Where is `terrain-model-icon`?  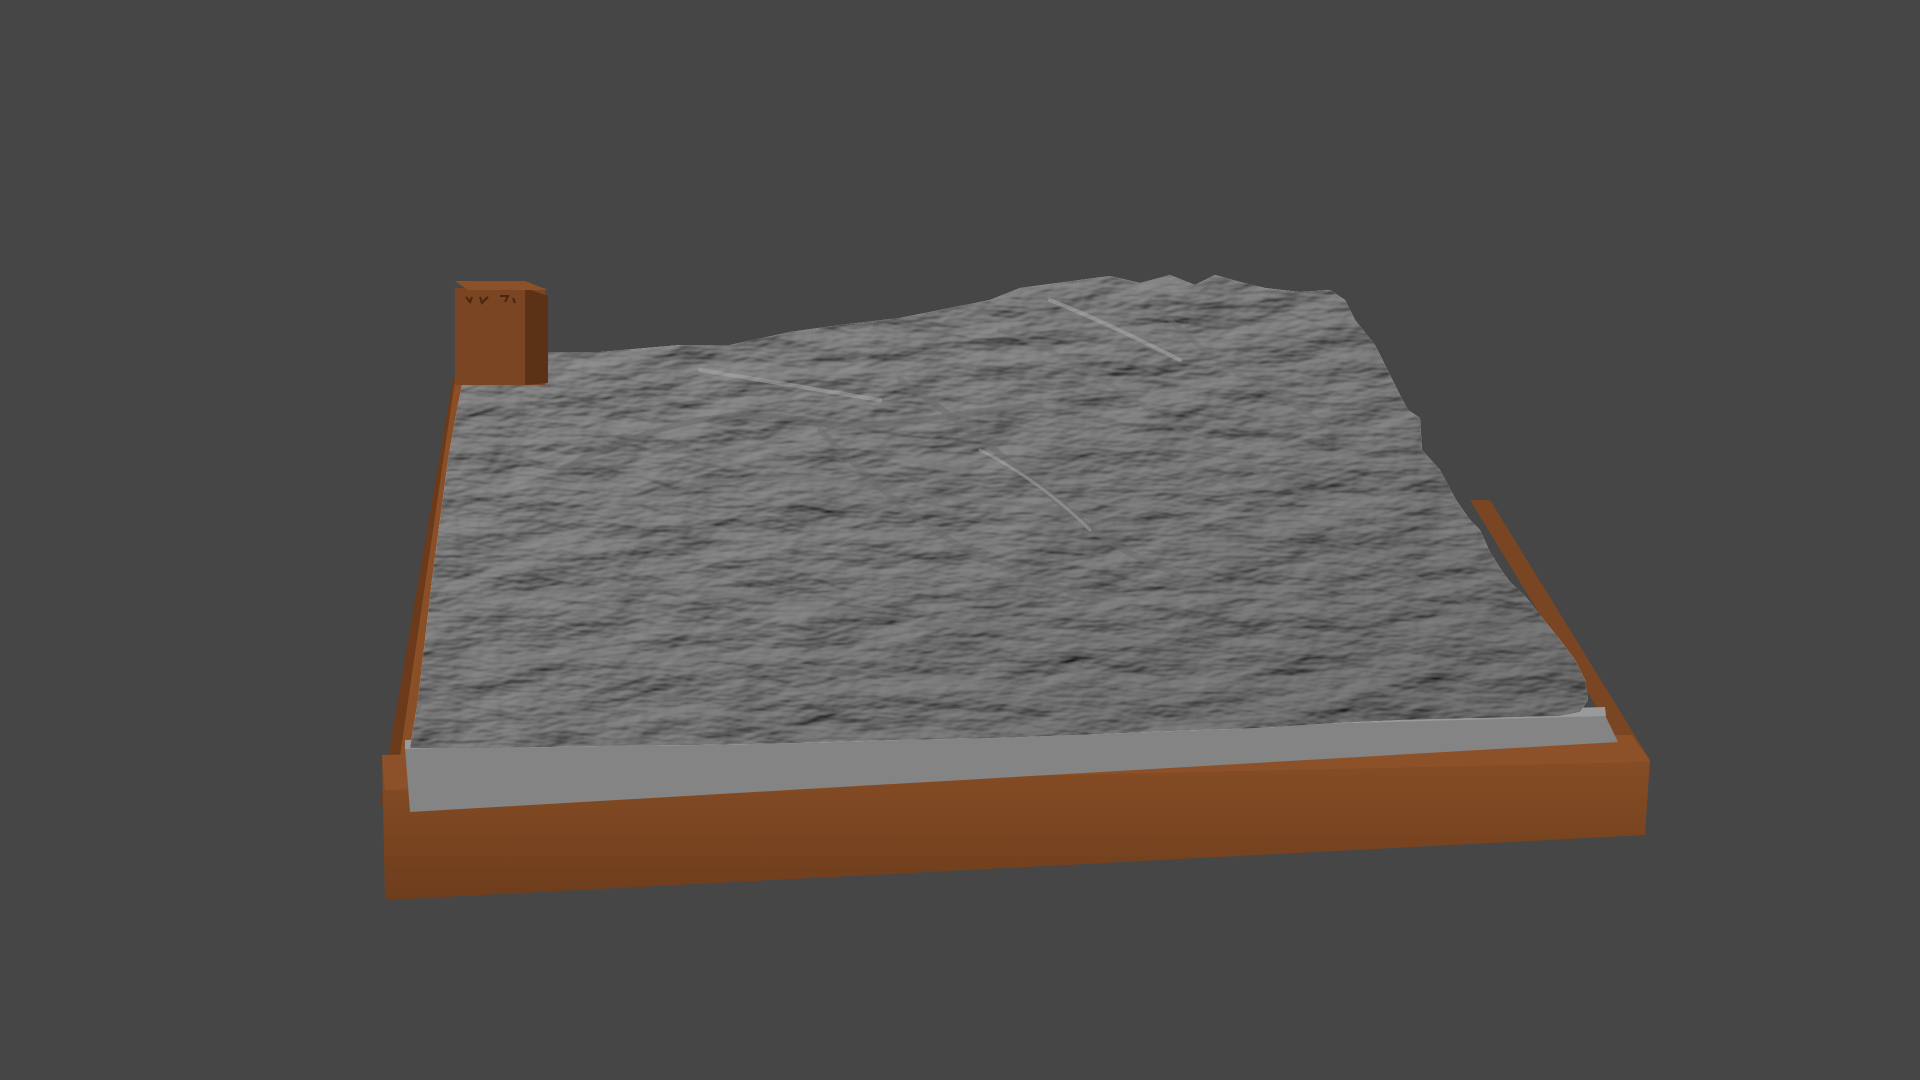
terrain-model-icon is located at coordinates (501, 333).